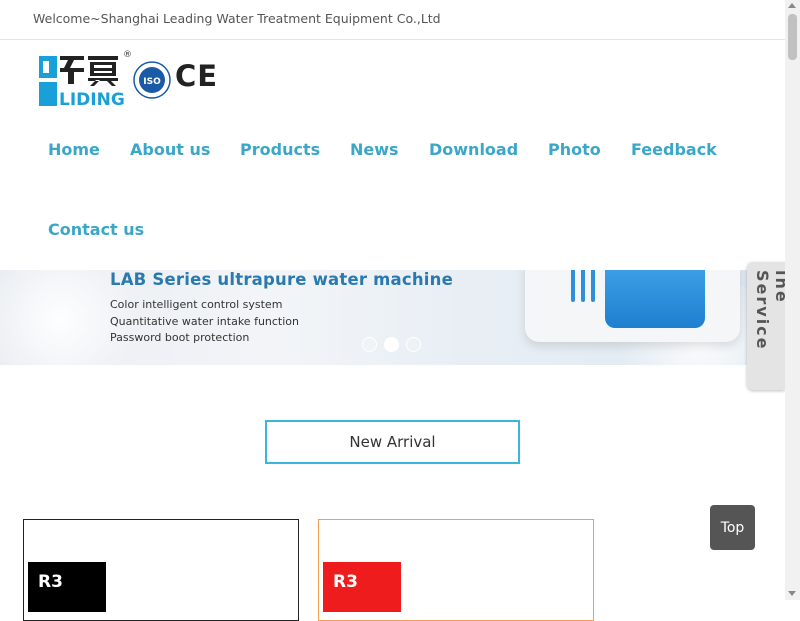 This screenshot has width=800, height=621. Describe the element at coordinates (392, 442) in the screenshot. I see `new-arrival-heading: New Arrival` at that location.